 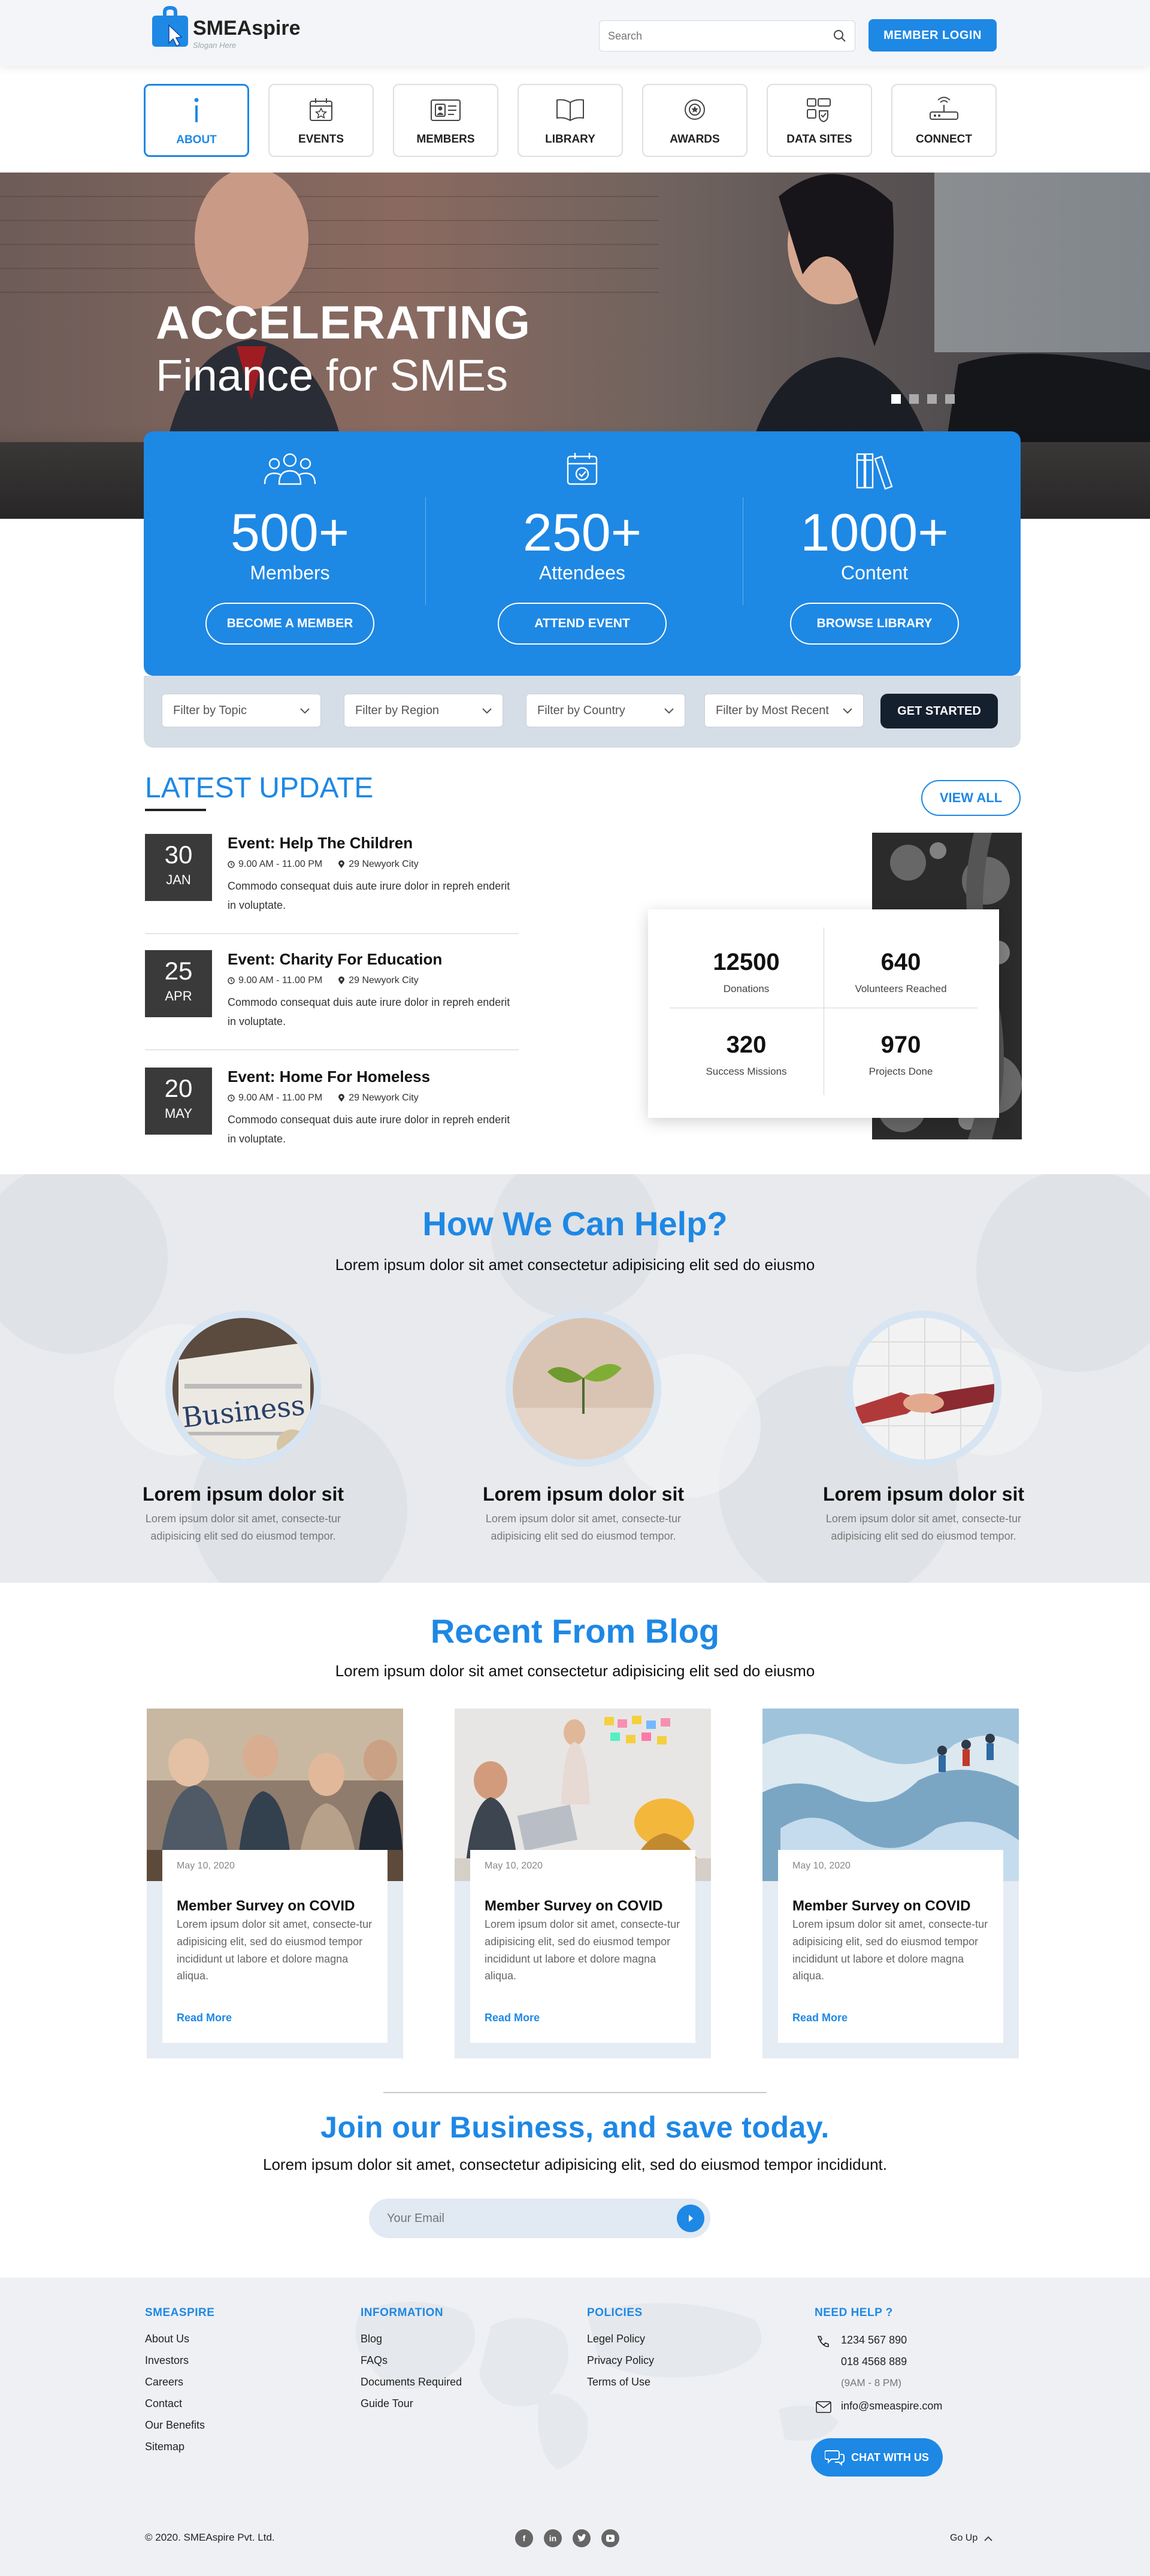 What do you see at coordinates (164, 2447) in the screenshot?
I see `footer-link: Sitemap` at bounding box center [164, 2447].